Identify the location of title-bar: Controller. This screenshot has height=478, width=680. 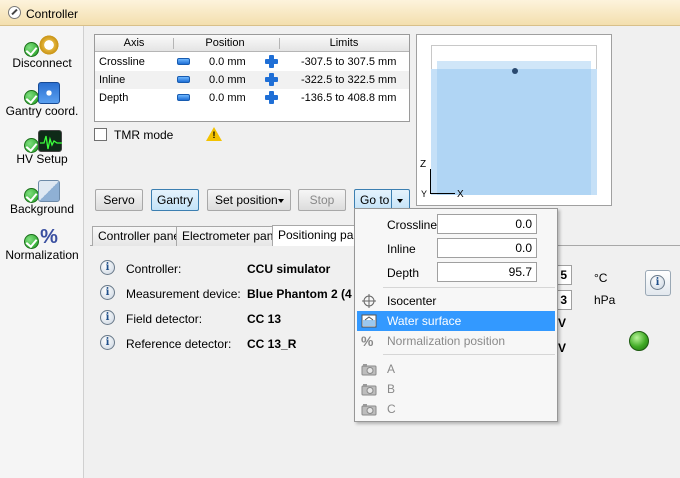
(340, 13).